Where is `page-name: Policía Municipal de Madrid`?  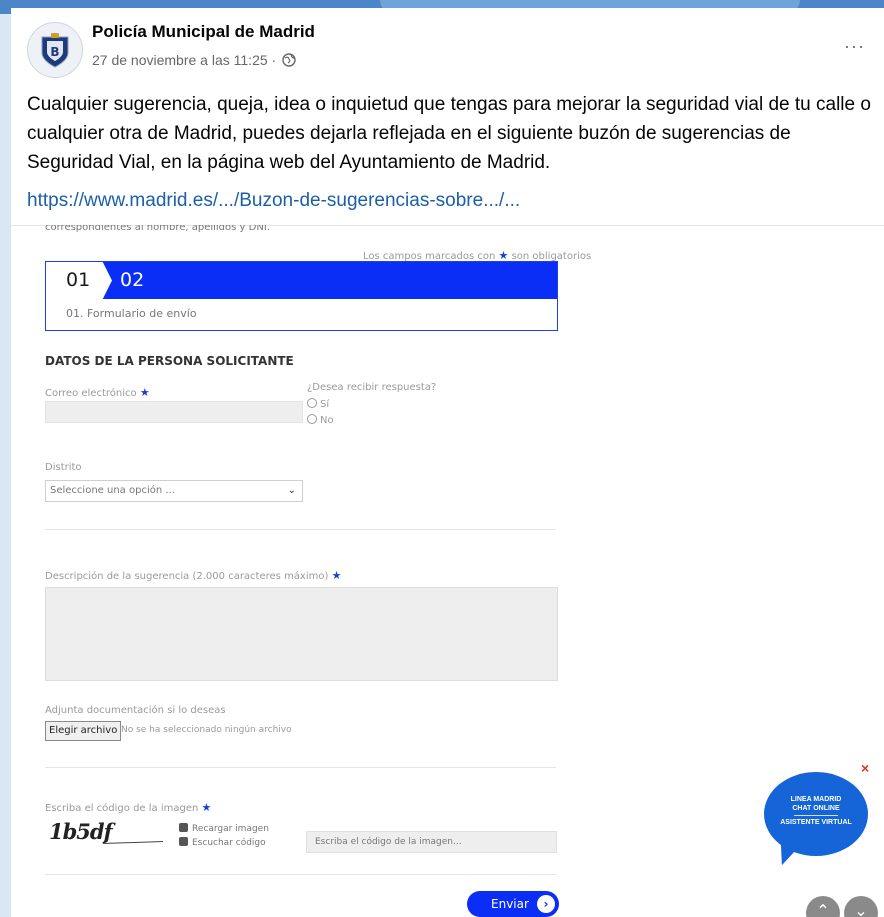 page-name: Policía Municipal de Madrid is located at coordinates (203, 32).